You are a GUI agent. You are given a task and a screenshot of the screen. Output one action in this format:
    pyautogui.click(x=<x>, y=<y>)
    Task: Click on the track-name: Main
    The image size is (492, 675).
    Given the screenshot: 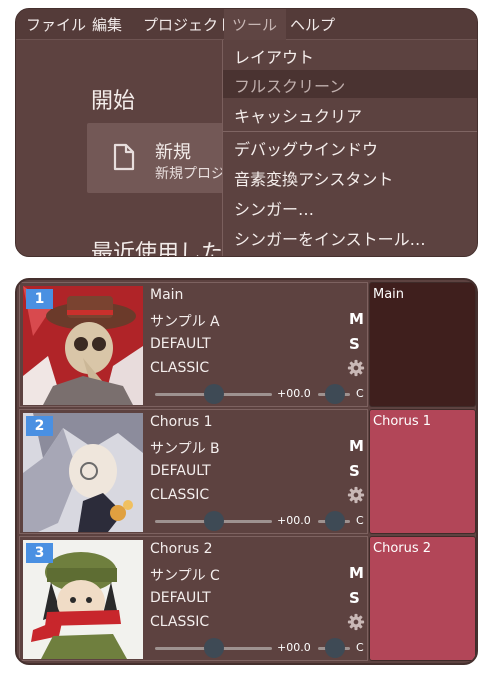 What is the action you would take?
    pyautogui.click(x=166, y=295)
    